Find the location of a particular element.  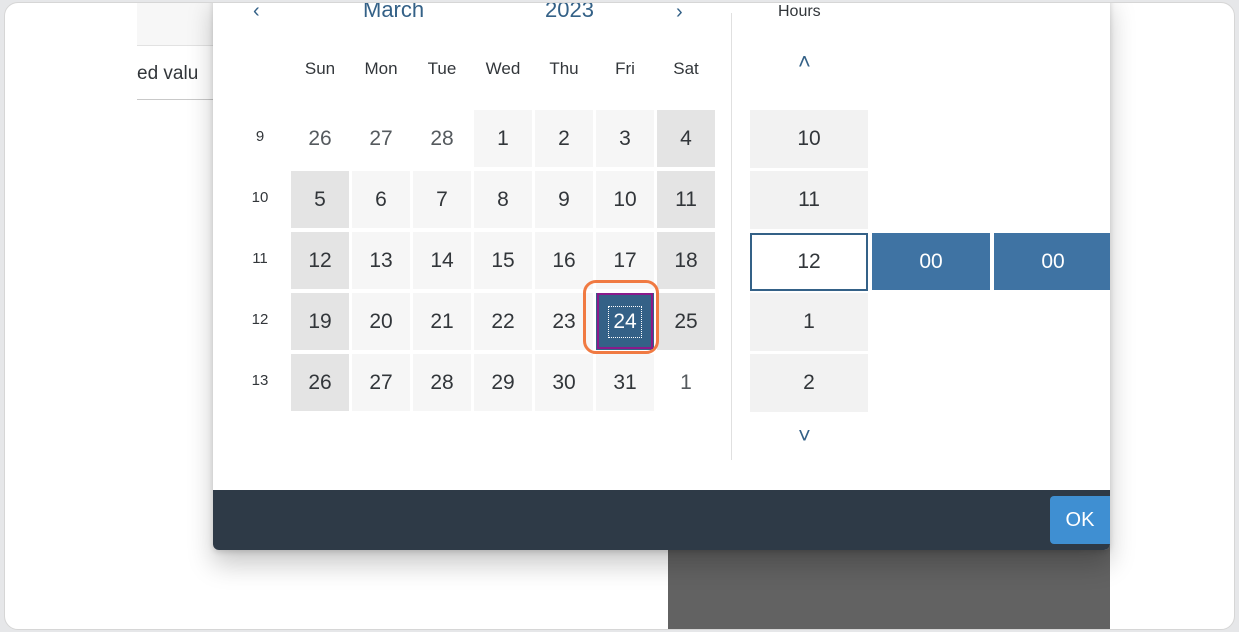

chevron-up-icon: ˄ is located at coordinates (804, 62).